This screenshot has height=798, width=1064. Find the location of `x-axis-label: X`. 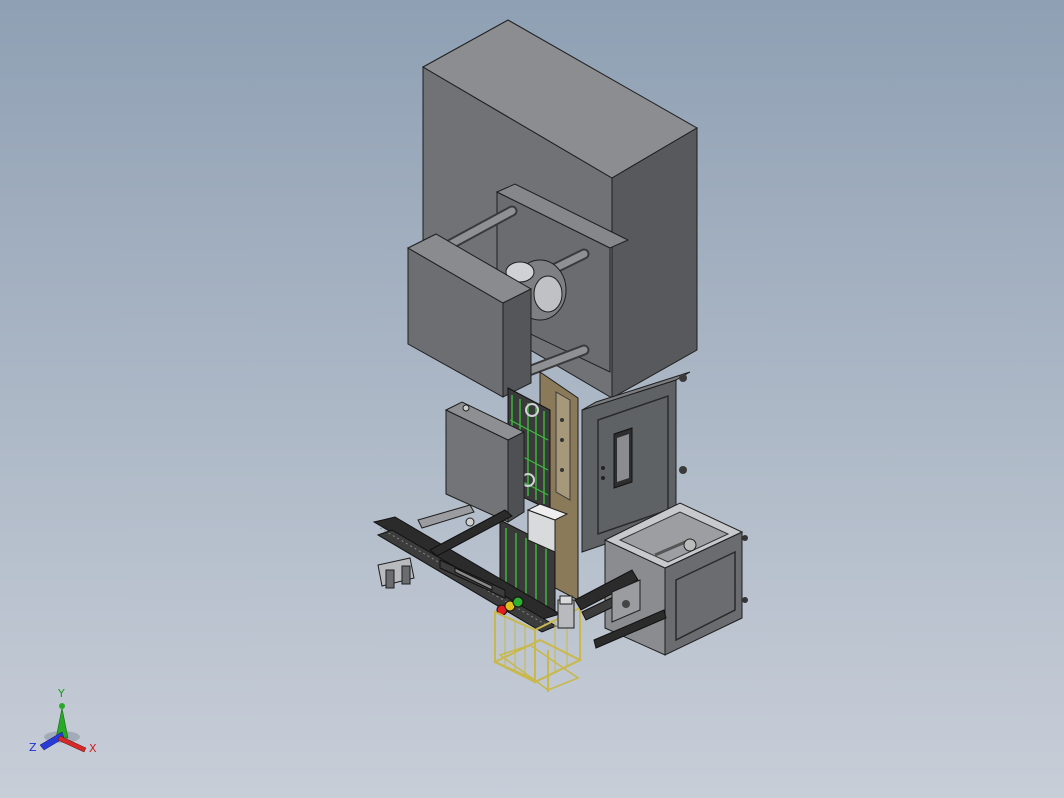

x-axis-label: X is located at coordinates (93, 748).